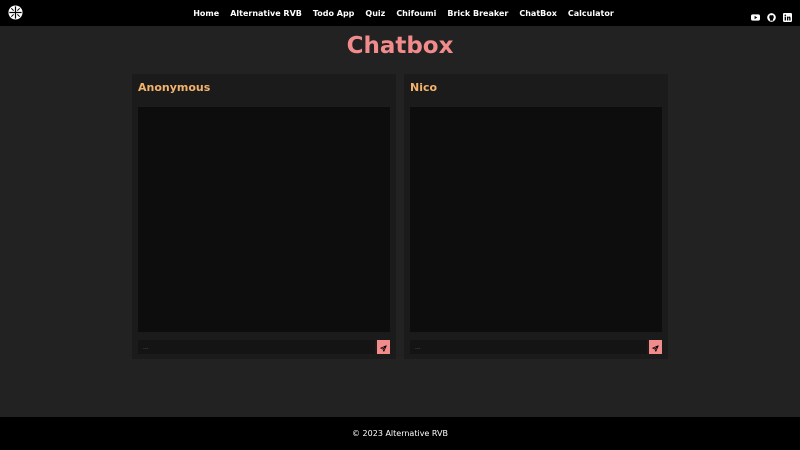 Image resolution: width=800 pixels, height=450 pixels. I want to click on linkedin-icon, so click(787, 14).